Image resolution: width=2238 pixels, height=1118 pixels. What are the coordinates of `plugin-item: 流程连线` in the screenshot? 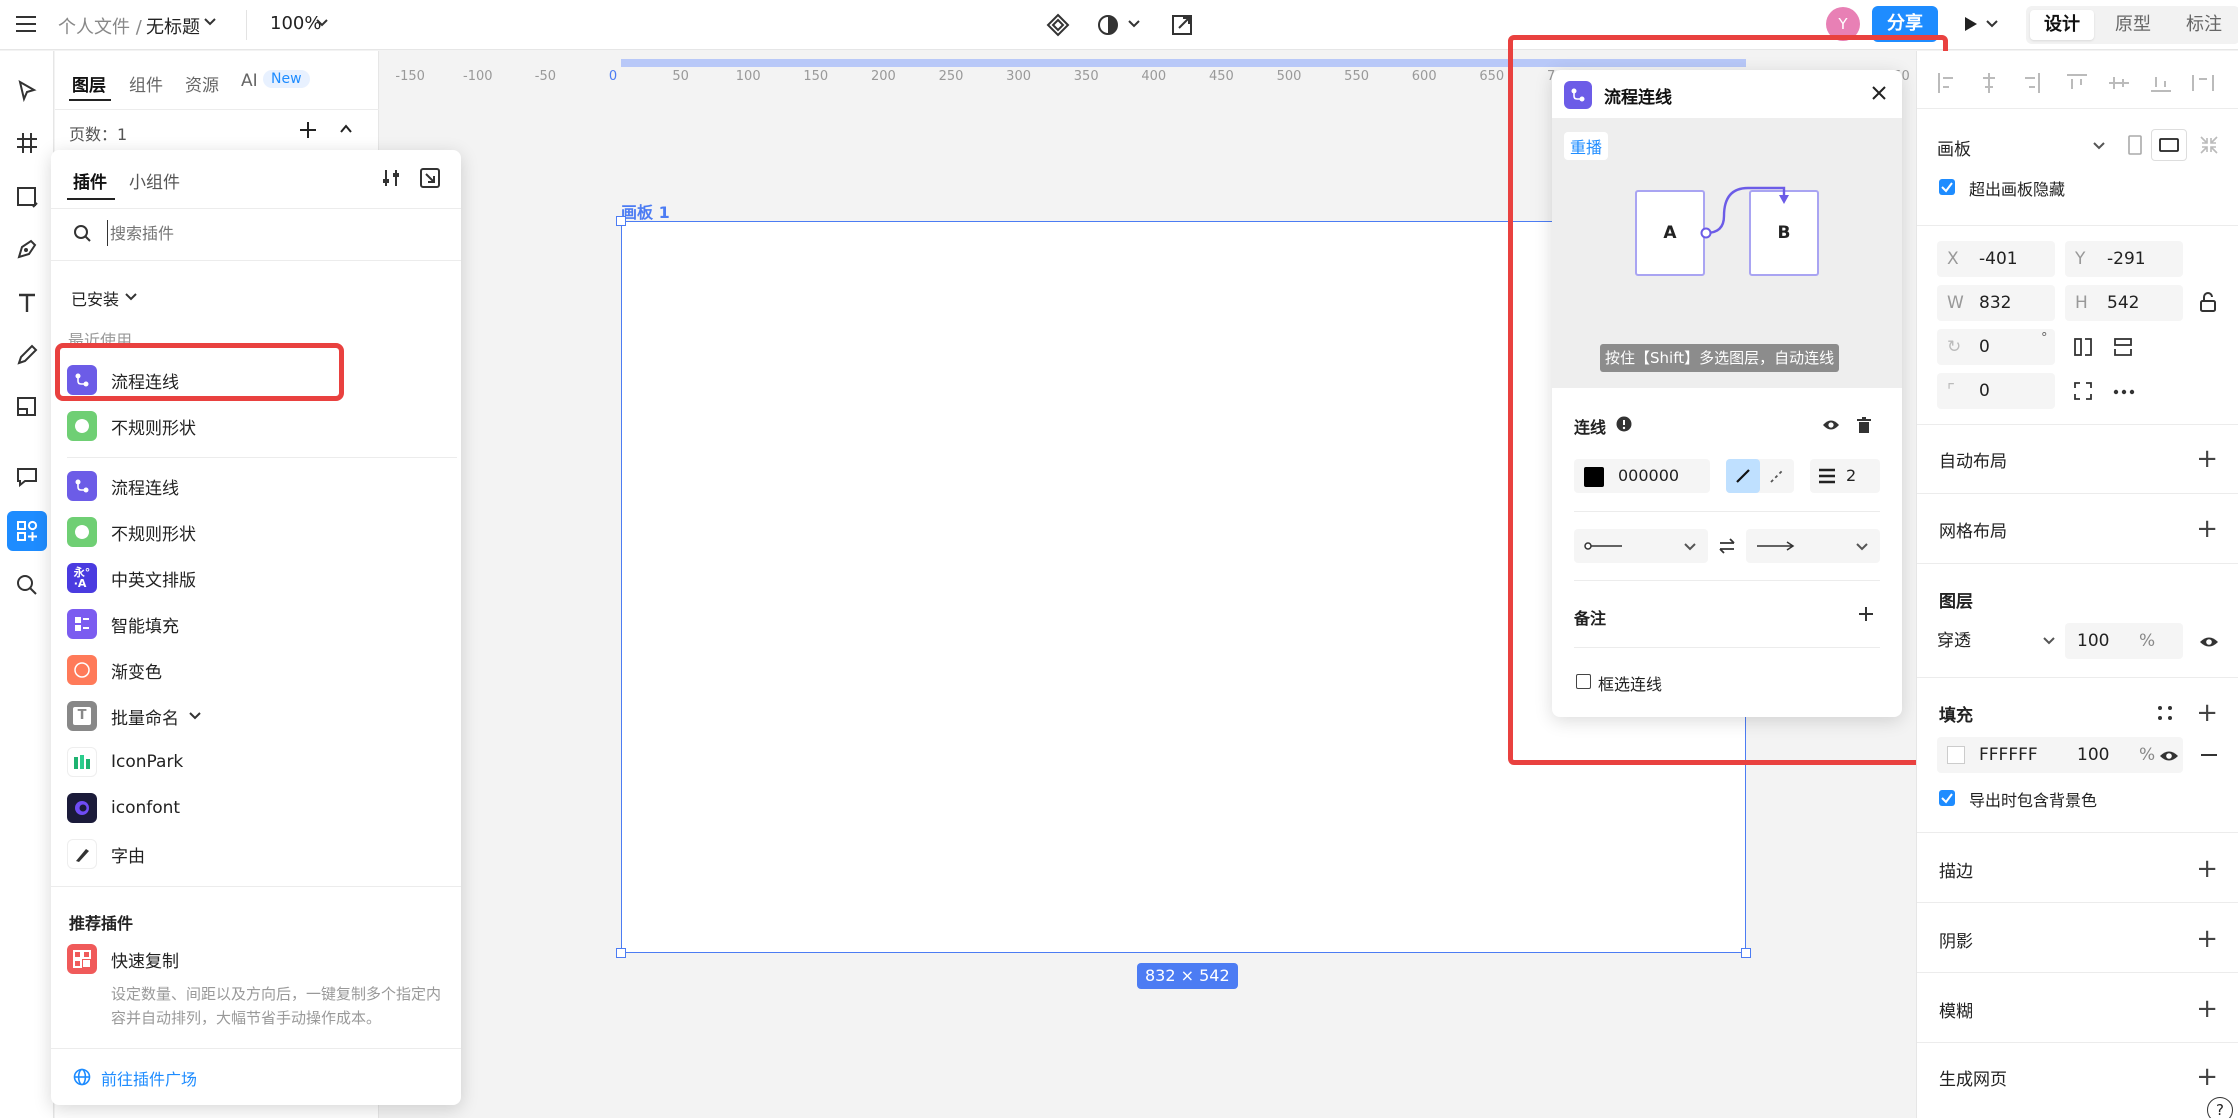 It's located at (257, 486).